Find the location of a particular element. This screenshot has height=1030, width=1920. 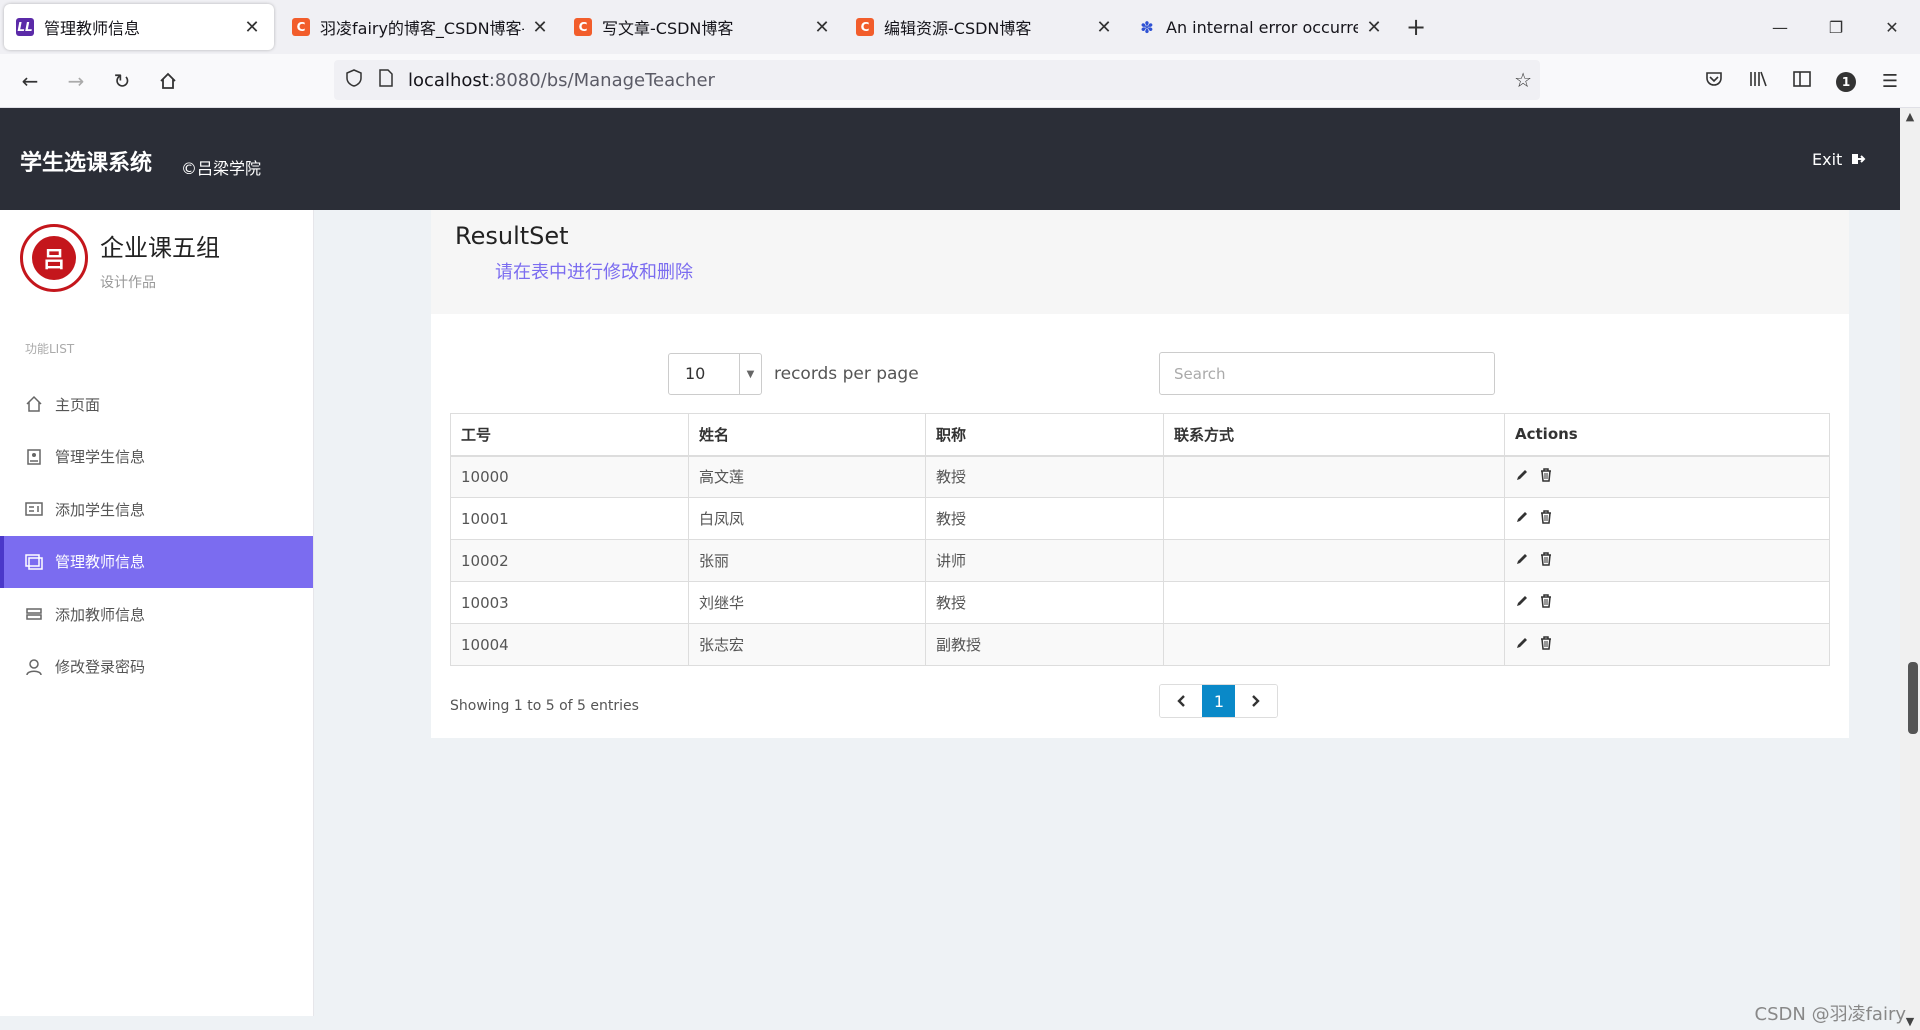

library-icon is located at coordinates (1758, 81).